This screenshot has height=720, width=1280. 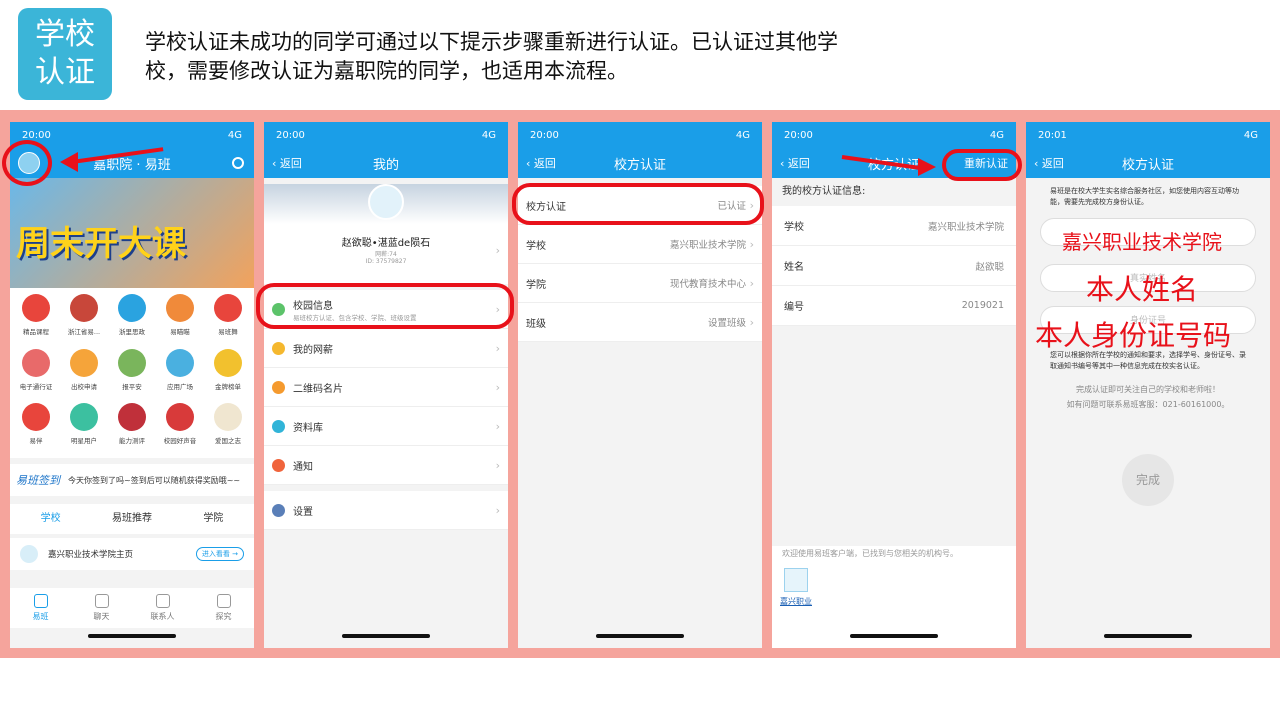 I want to click on menu-item: 资料库 ›, so click(x=386, y=426).